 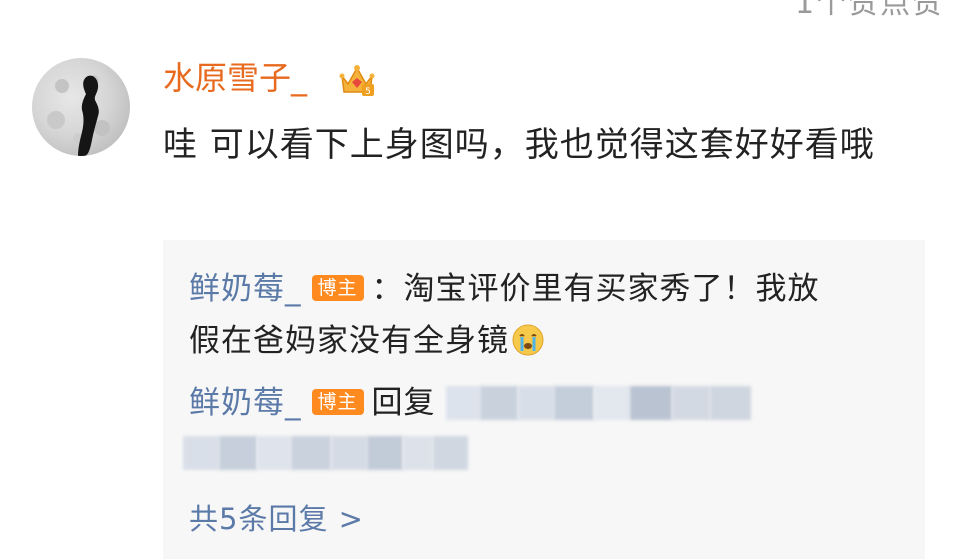 I want to click on reply-1-line-1: 鲜奶莓_ 博主 ：淘宝评价里有买家秀了！我放, so click(x=504, y=289).